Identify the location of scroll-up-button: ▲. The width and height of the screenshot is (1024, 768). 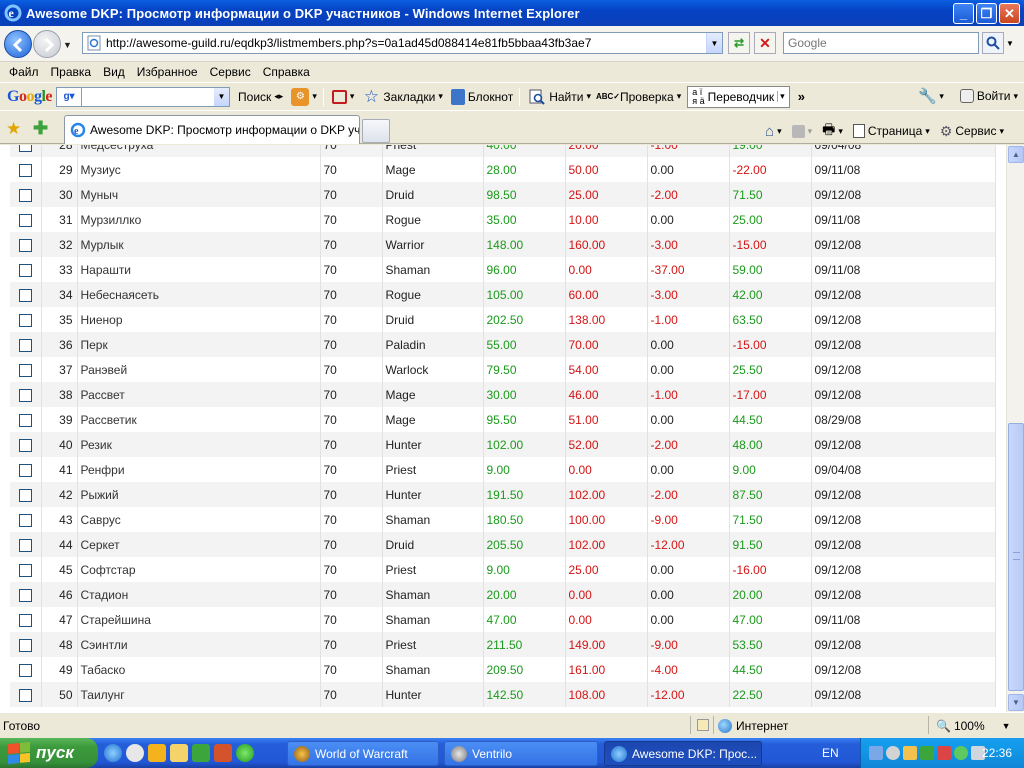
(1016, 154).